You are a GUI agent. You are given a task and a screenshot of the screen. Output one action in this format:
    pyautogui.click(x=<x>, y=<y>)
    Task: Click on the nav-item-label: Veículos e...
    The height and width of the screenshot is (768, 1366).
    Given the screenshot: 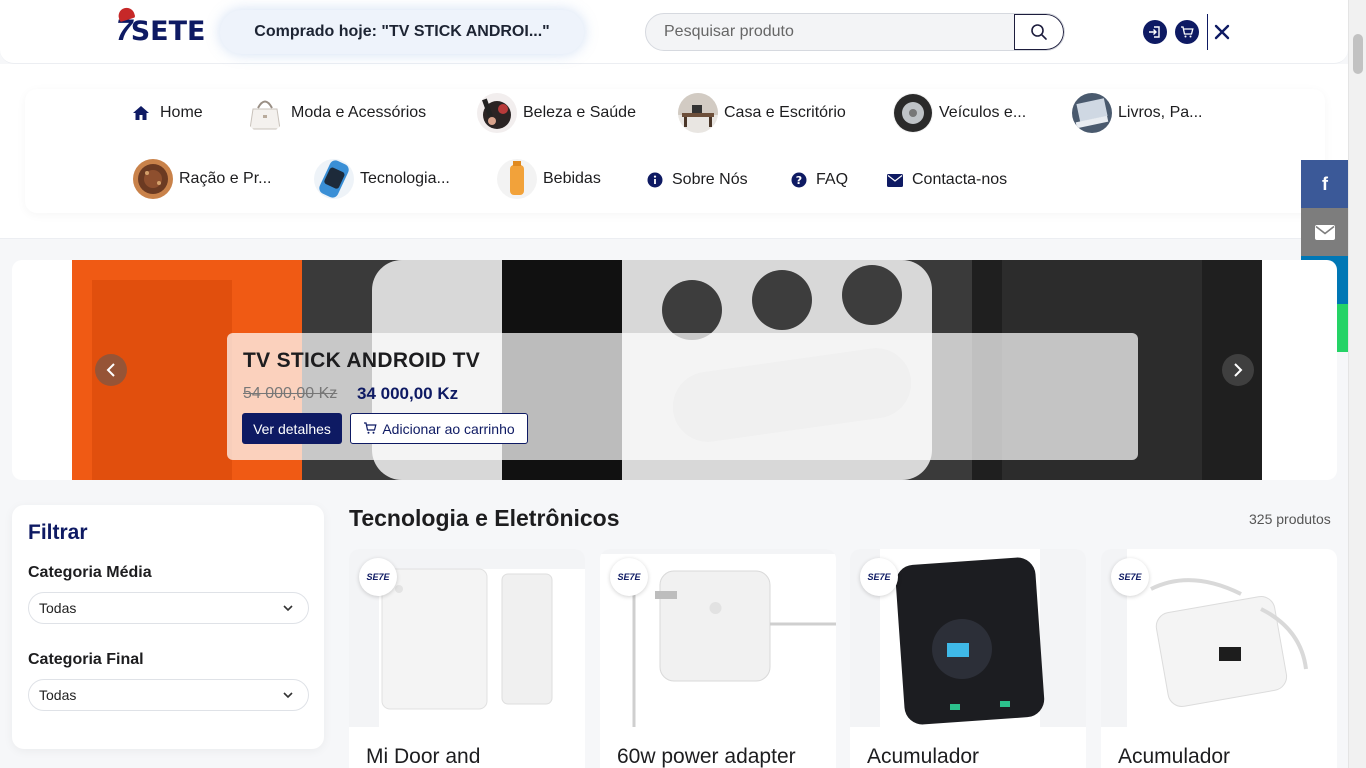 What is the action you would take?
    pyautogui.click(x=983, y=112)
    